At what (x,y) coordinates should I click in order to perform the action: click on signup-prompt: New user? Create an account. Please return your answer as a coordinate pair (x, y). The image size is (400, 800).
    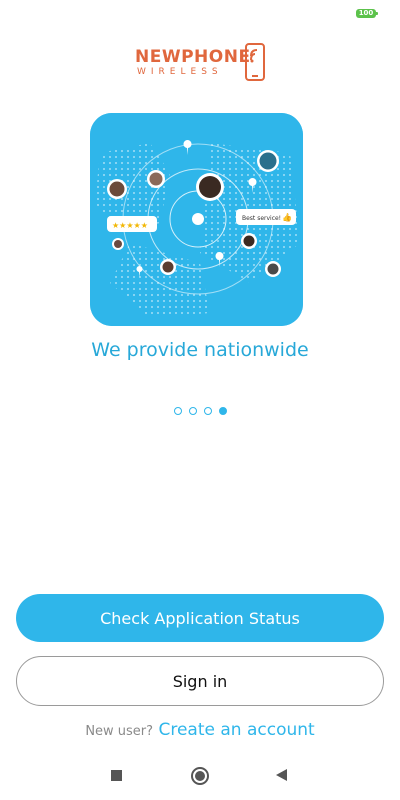
    Looking at the image, I should click on (200, 730).